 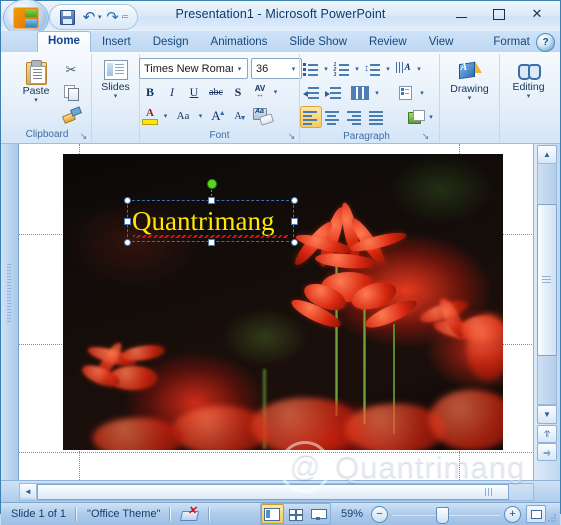 I want to click on font-dialog-launcher: ↘, so click(x=291, y=136).